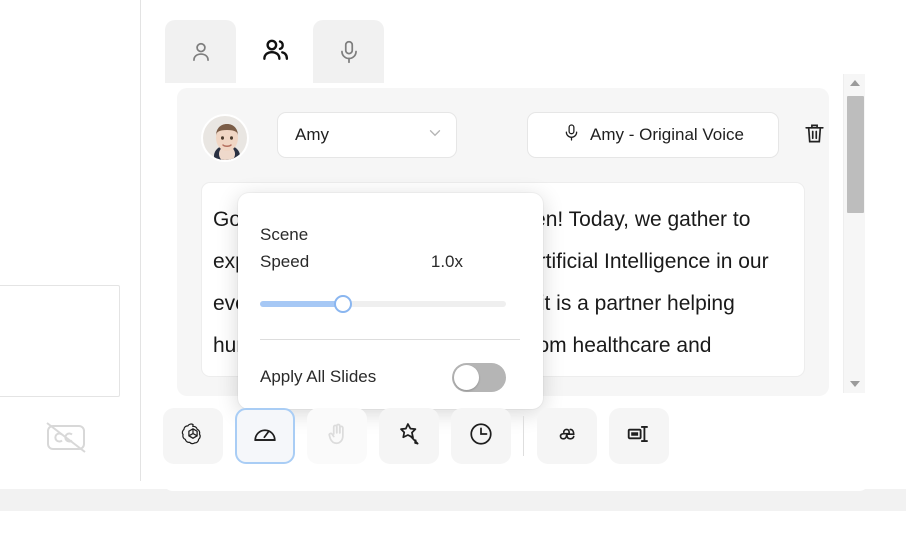  I want to click on tab-multi-speaker, so click(274, 50).